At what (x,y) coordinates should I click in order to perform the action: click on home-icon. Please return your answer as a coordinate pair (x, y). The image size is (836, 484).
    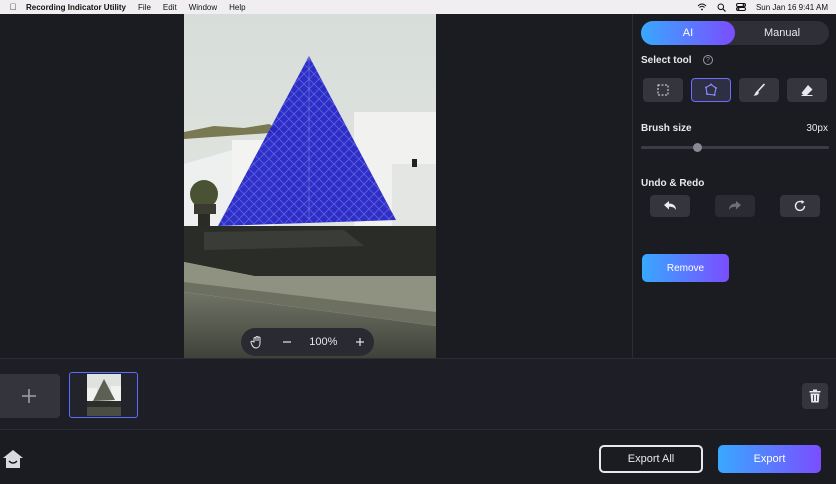
    Looking at the image, I should click on (13, 459).